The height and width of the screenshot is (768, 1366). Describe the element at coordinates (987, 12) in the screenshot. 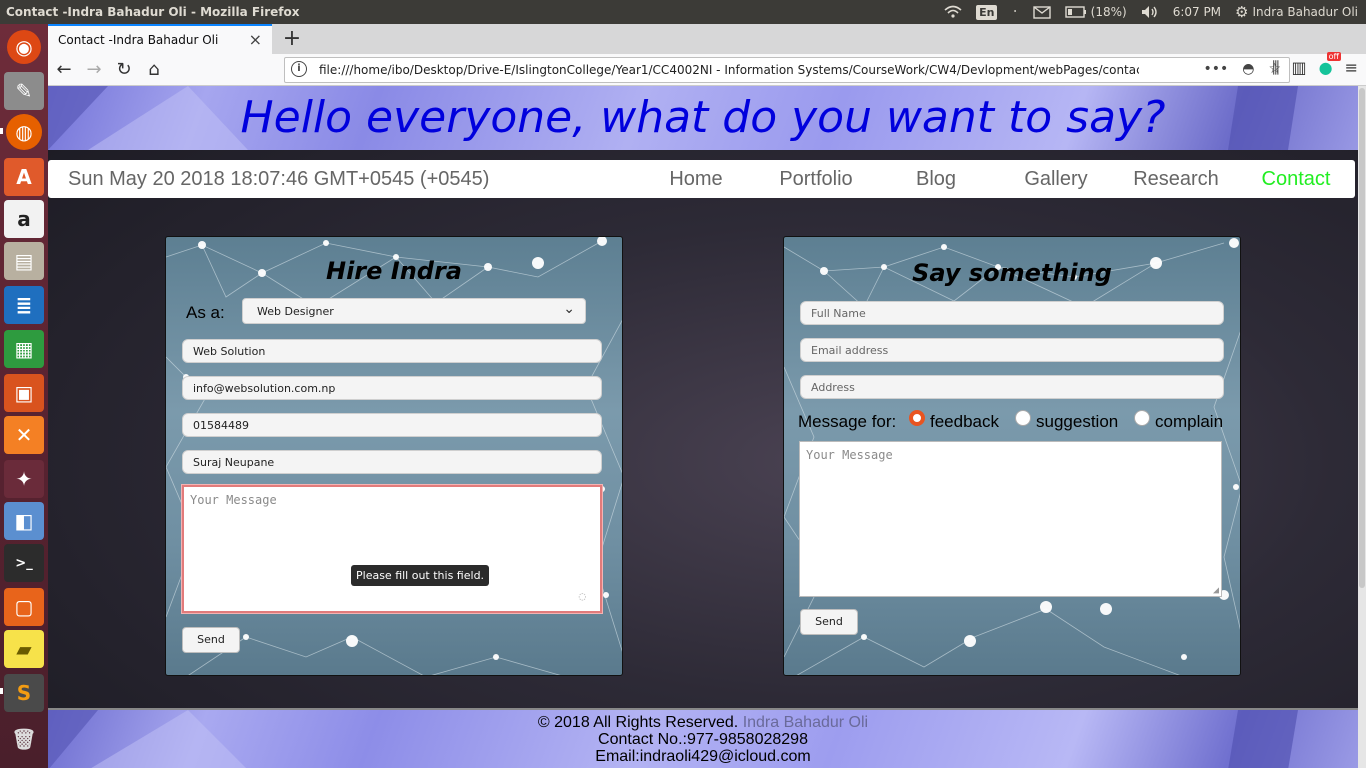

I see `keyboard-layout-indicator: En` at that location.